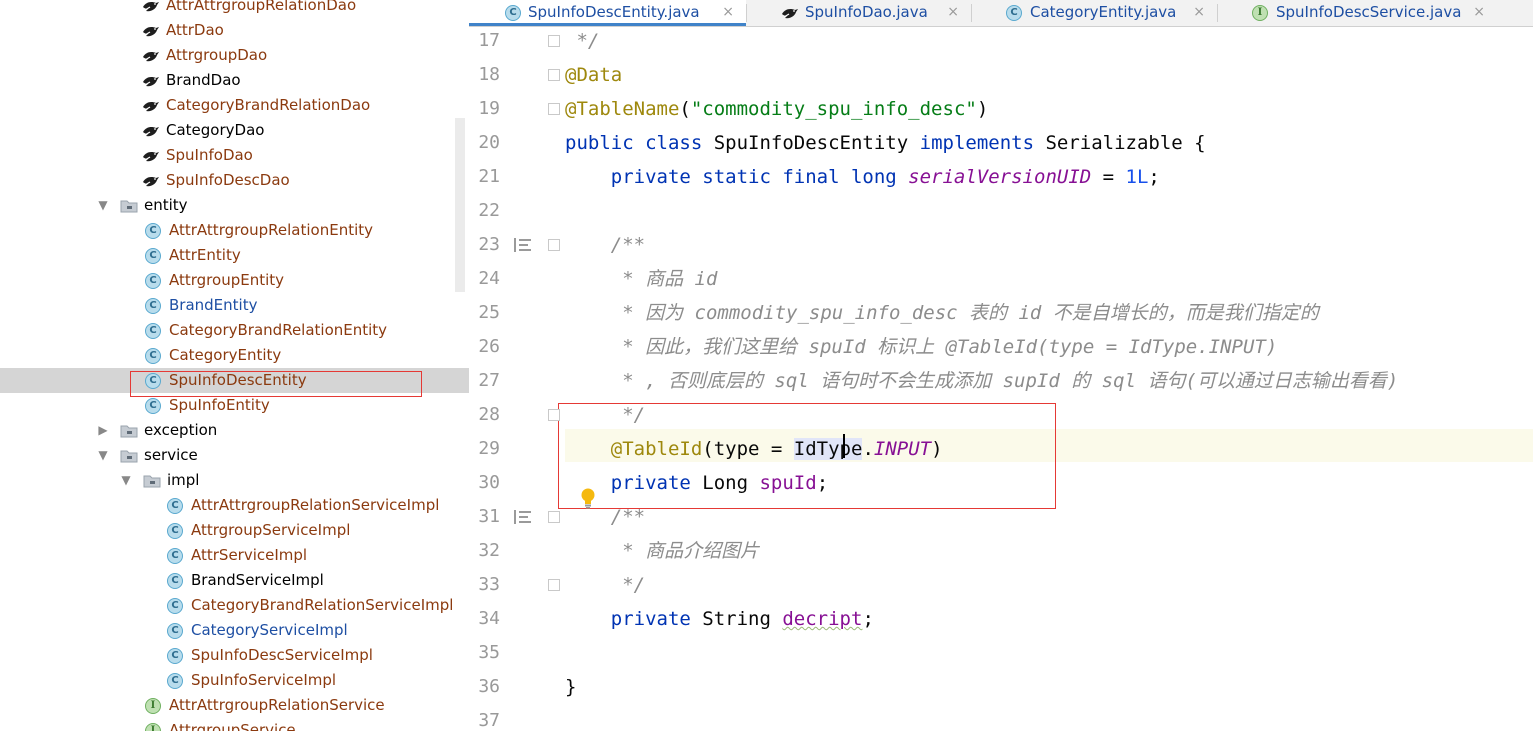  What do you see at coordinates (593, 75) in the screenshot?
I see `code-line: @Data` at bounding box center [593, 75].